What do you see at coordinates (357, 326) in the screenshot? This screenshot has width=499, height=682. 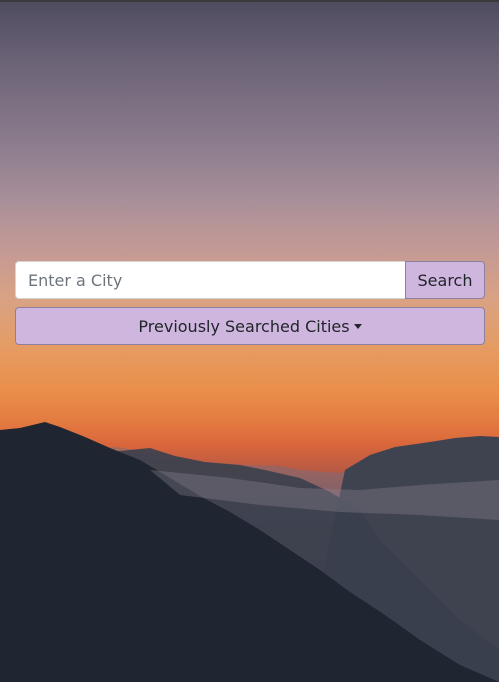 I see `caret-down-icon` at bounding box center [357, 326].